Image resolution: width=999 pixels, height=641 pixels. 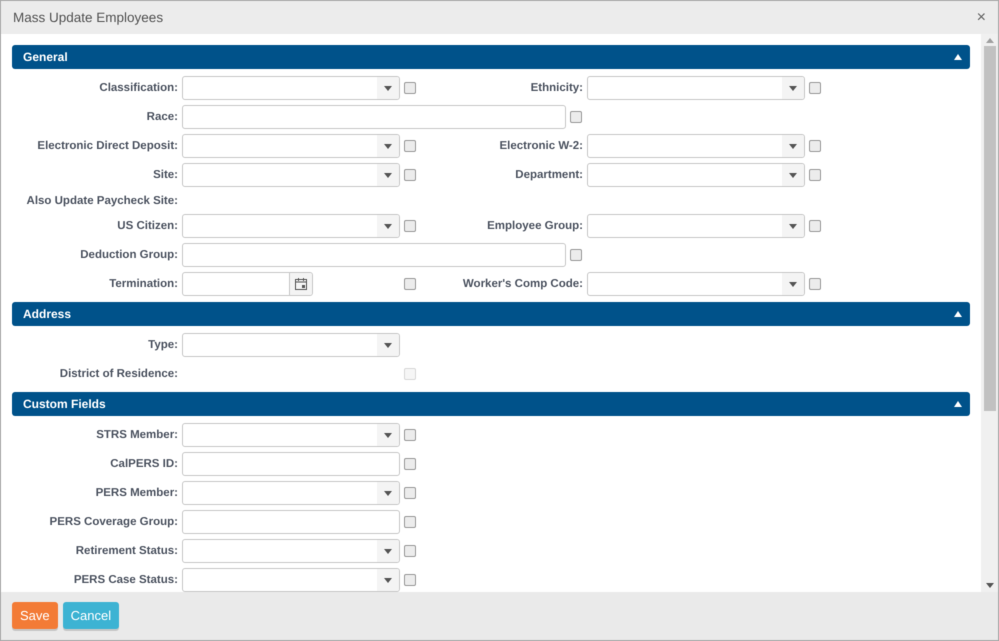 I want to click on section-header: General, so click(x=491, y=57).